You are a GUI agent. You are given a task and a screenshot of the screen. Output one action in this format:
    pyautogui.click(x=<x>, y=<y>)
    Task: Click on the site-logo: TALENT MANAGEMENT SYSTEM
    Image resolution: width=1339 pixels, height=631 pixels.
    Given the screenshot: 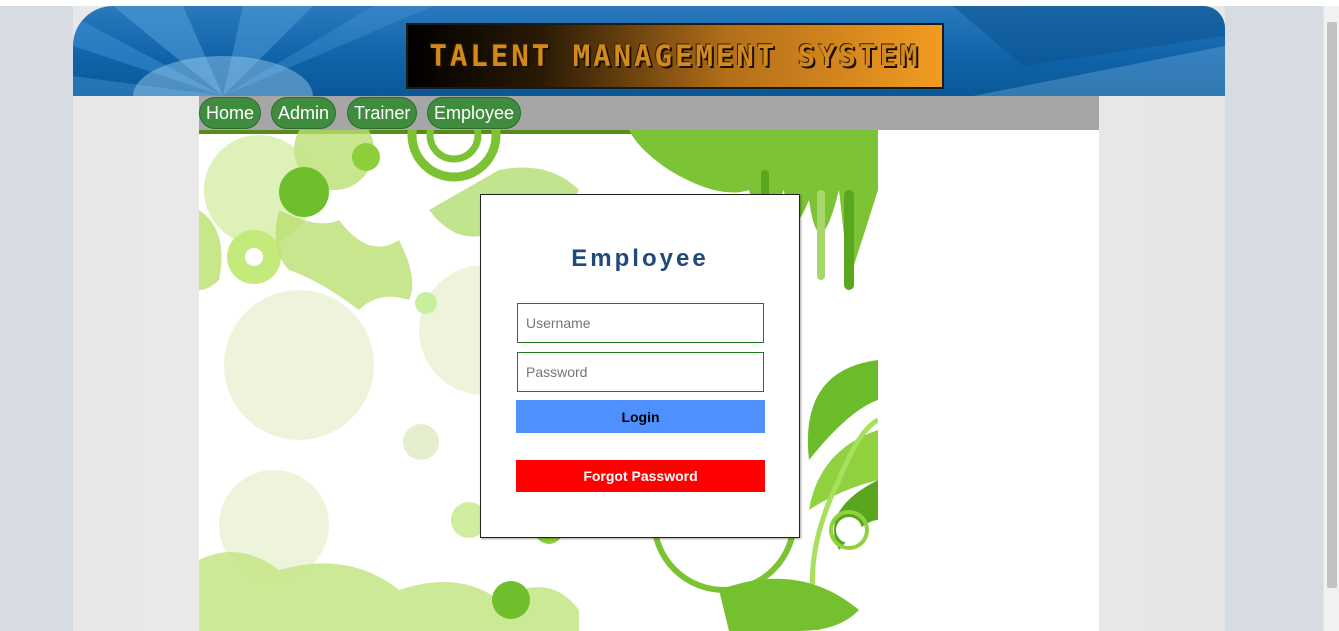 What is the action you would take?
    pyautogui.click(x=675, y=56)
    